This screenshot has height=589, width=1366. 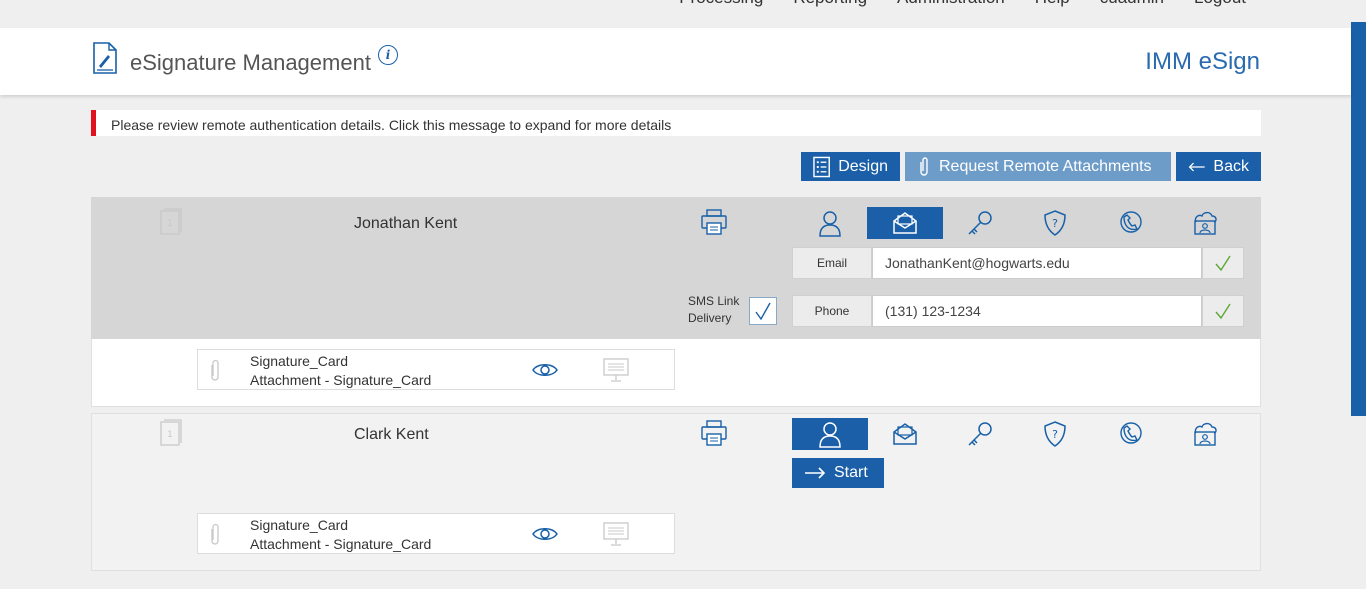 What do you see at coordinates (1052, 4) in the screenshot?
I see `nav-help: Help` at bounding box center [1052, 4].